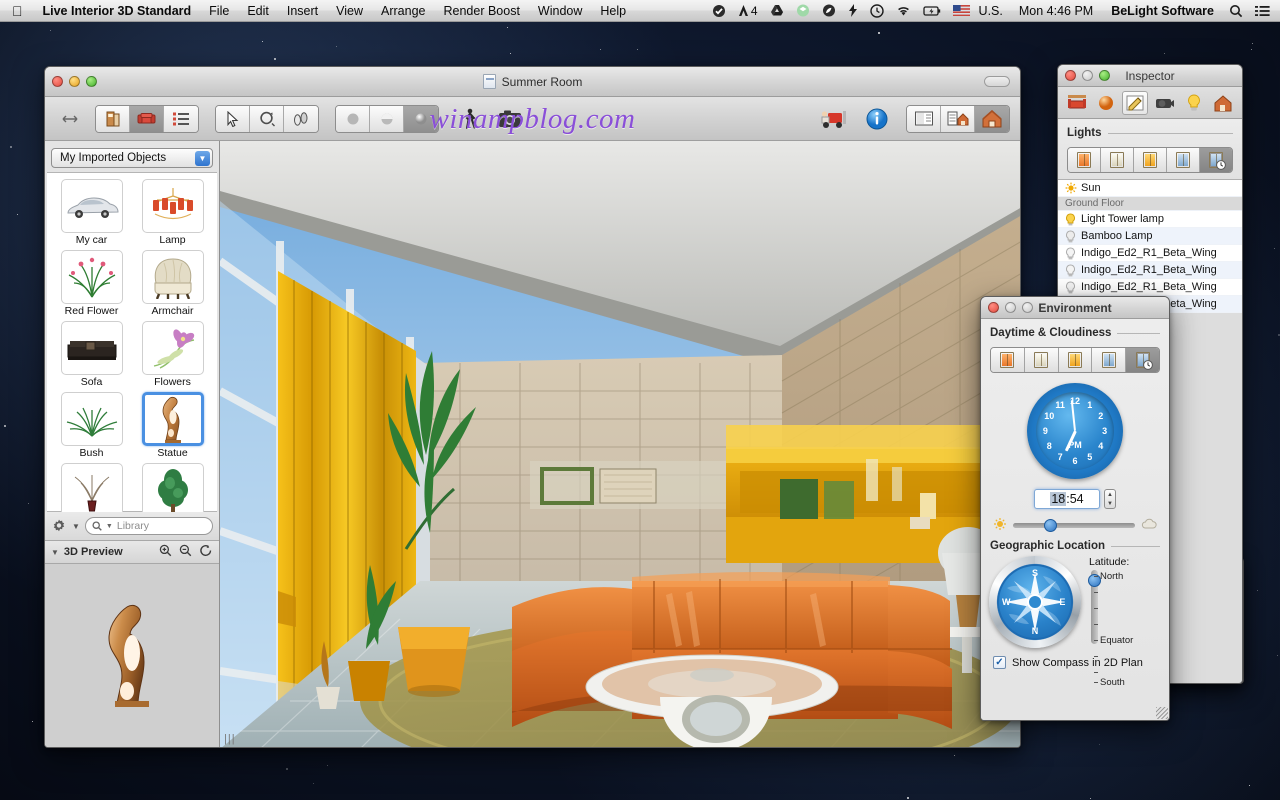  I want to click on preset-overcast, so click(1041, 360).